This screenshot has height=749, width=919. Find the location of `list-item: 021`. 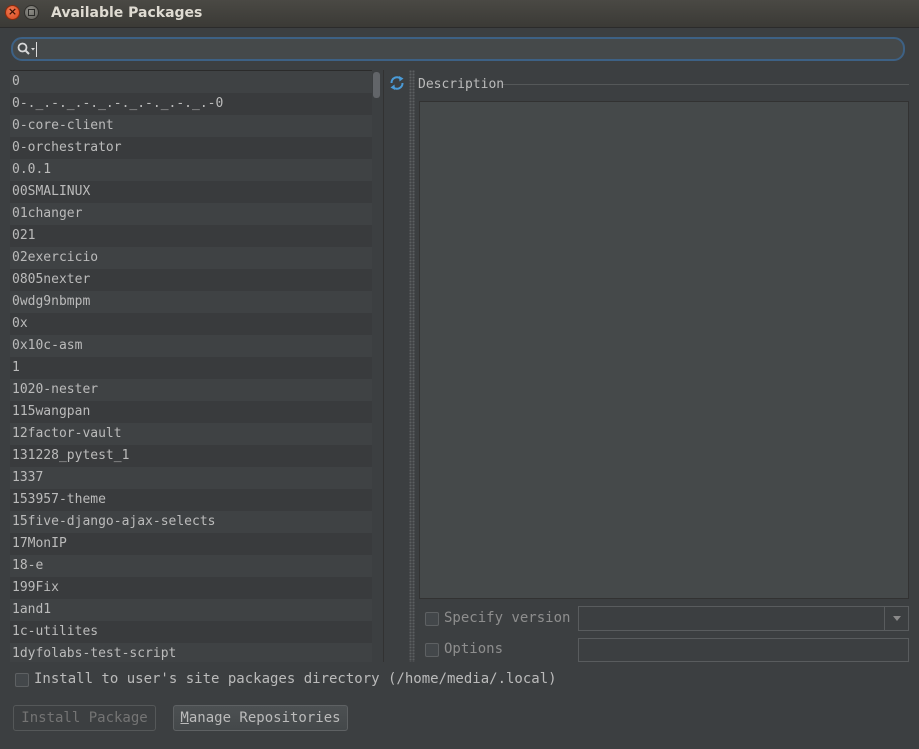

list-item: 021 is located at coordinates (196, 236).